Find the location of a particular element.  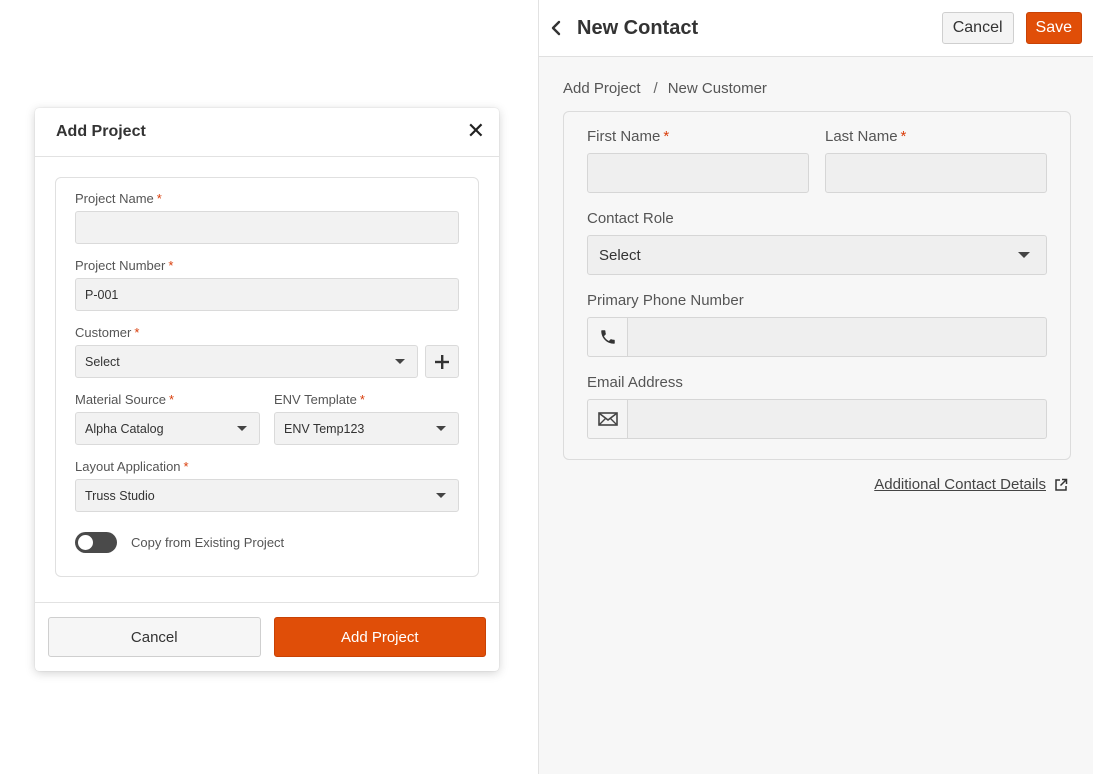

email-group: Email Address is located at coordinates (817, 406).